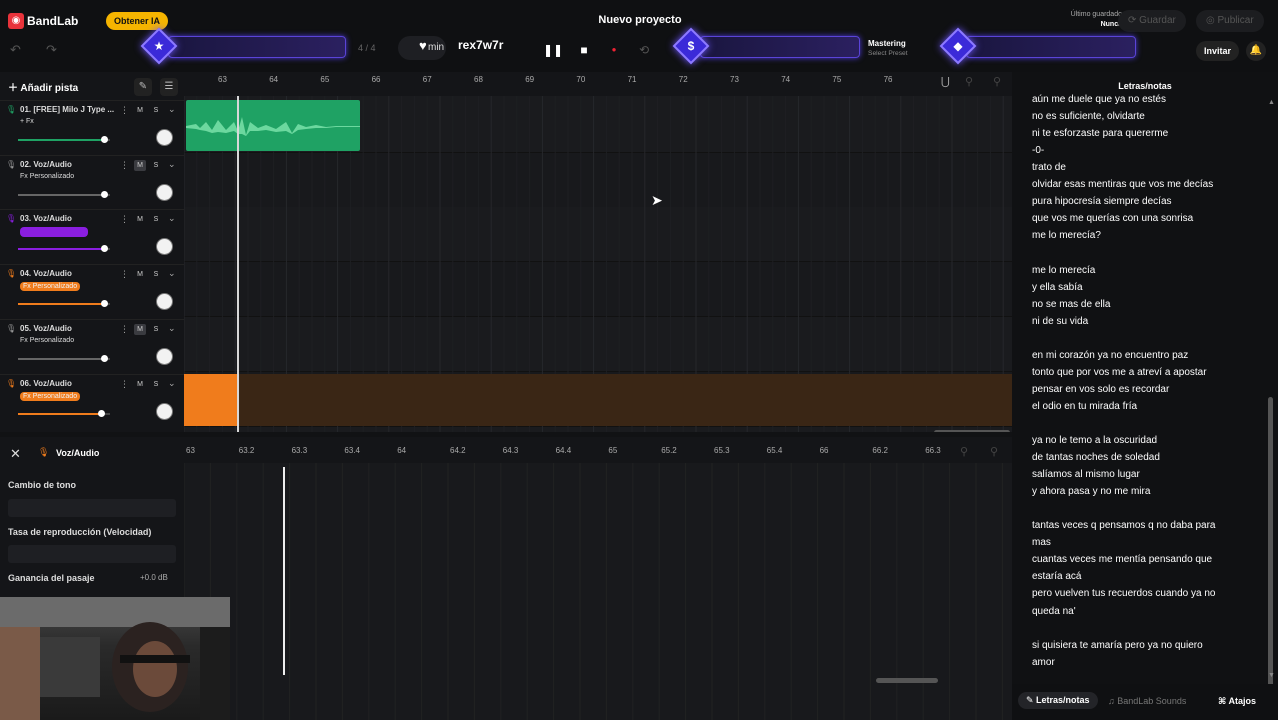 Image resolution: width=1278 pixels, height=720 pixels. Describe the element at coordinates (92, 401) in the screenshot. I see `track-header: 🎙 06. Voz/Audio ⋮ M S ⌄ Fx Personalizado` at that location.